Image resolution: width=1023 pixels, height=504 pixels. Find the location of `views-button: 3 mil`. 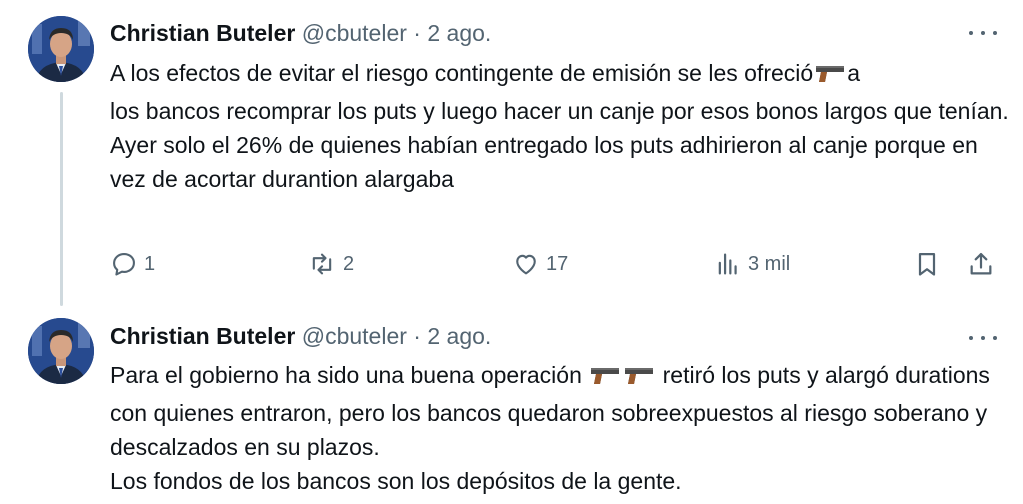

views-button: 3 mil is located at coordinates (752, 264).